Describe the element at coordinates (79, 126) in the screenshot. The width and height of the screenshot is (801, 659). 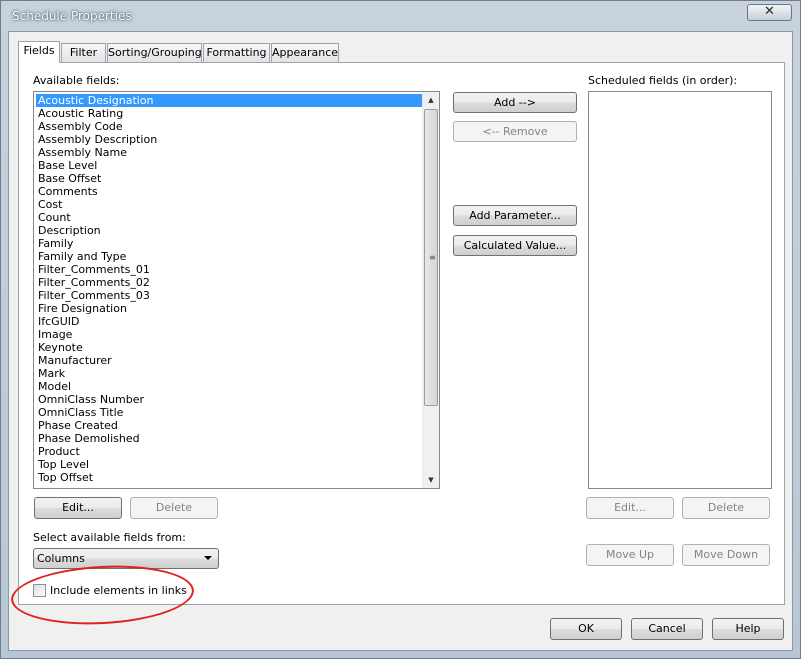
I see `list-item: Assembly Code` at that location.